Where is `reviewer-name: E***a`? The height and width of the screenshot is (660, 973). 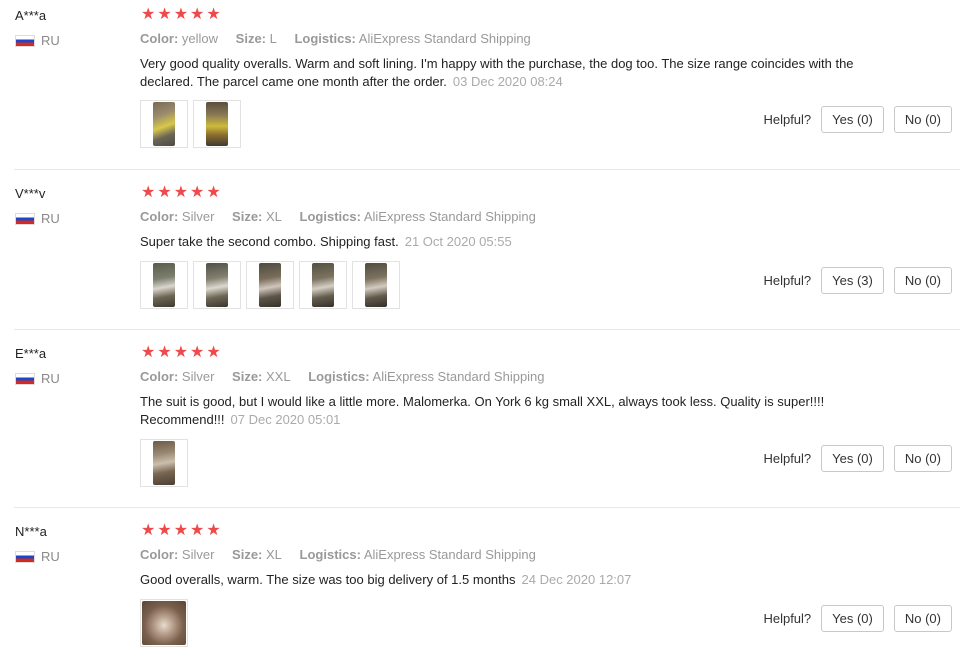 reviewer-name: E***a is located at coordinates (31, 353).